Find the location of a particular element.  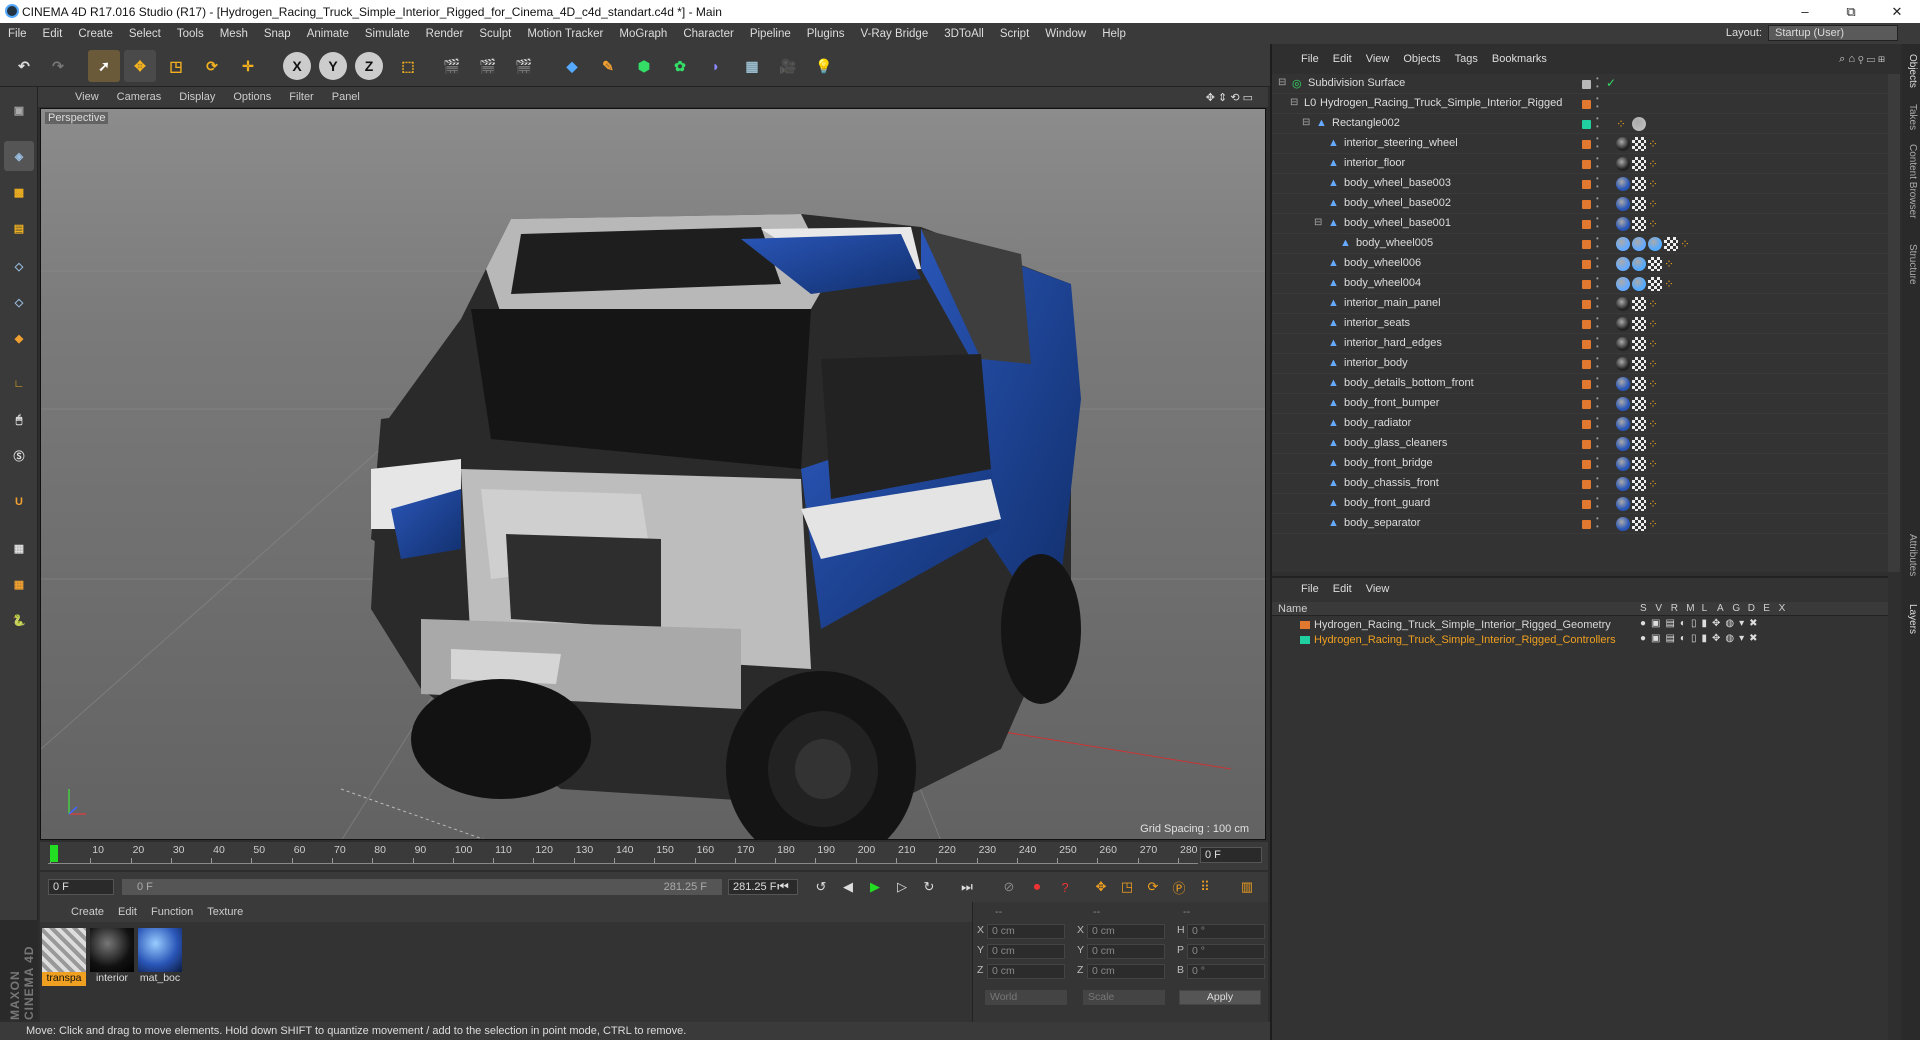

menu-render: Render is located at coordinates (445, 34).